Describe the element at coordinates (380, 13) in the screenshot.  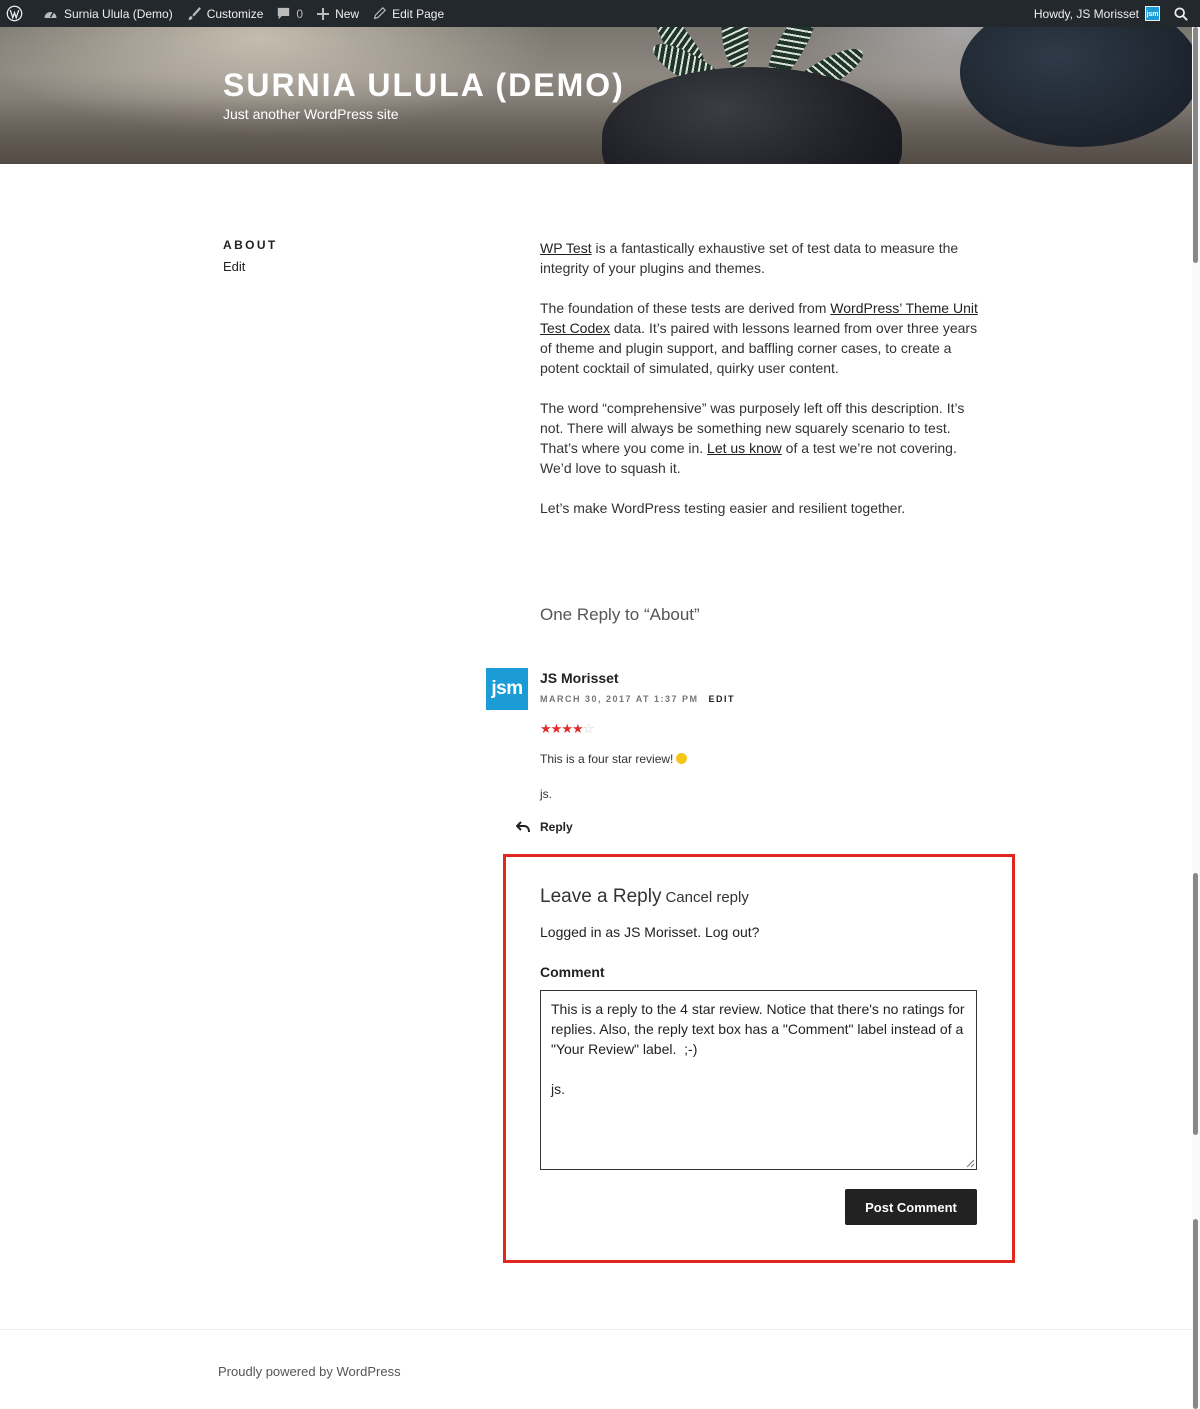
I see `pencil-icon` at that location.